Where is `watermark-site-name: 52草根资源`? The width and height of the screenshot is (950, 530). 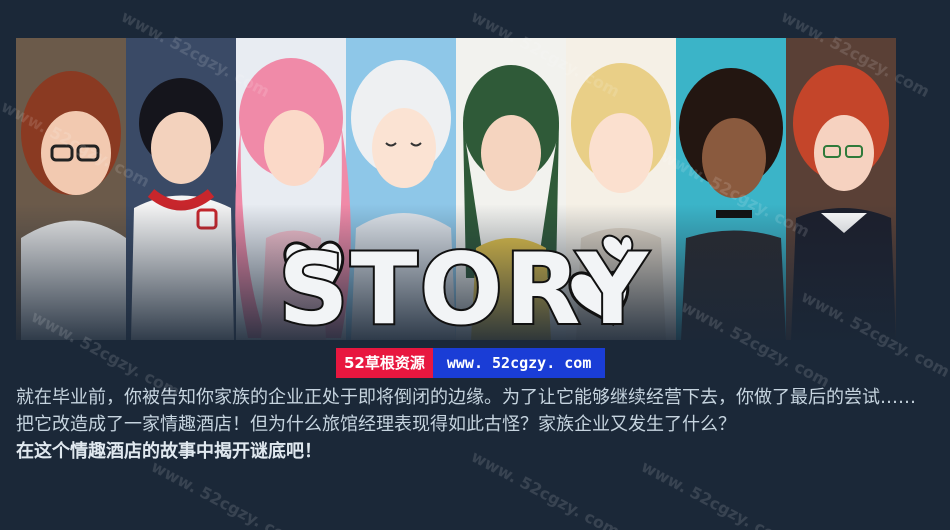
watermark-site-name: 52草根资源 is located at coordinates (384, 363).